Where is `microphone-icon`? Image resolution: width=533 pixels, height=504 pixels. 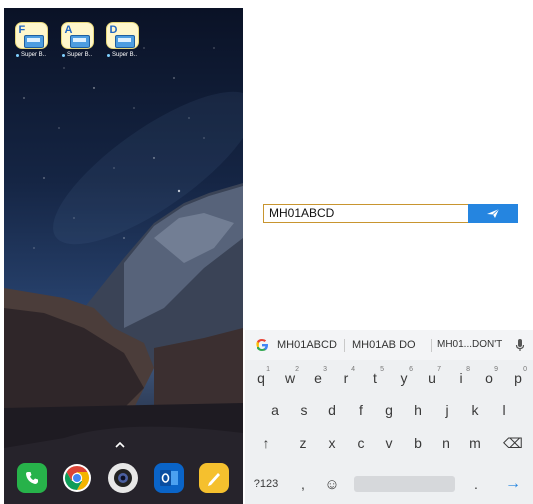 microphone-icon is located at coordinates (520, 345).